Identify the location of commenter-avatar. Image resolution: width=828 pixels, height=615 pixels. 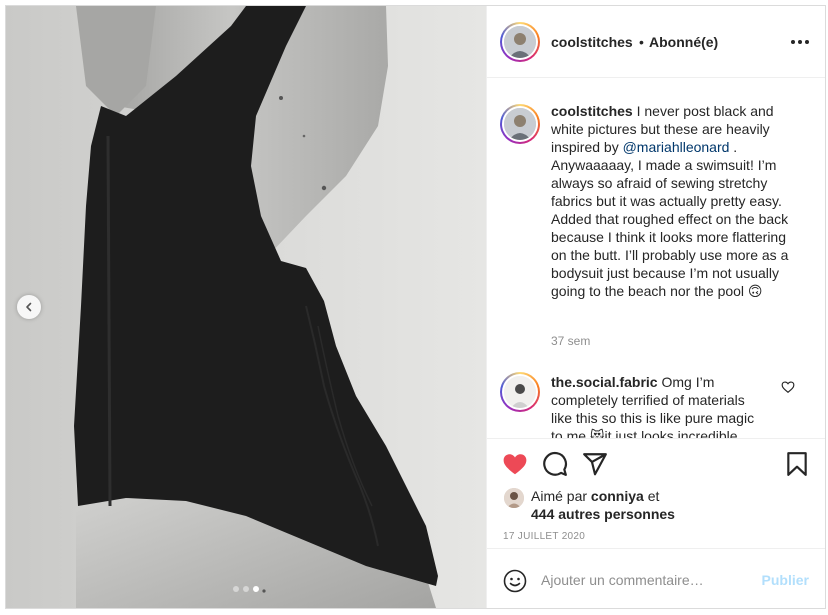
(520, 392).